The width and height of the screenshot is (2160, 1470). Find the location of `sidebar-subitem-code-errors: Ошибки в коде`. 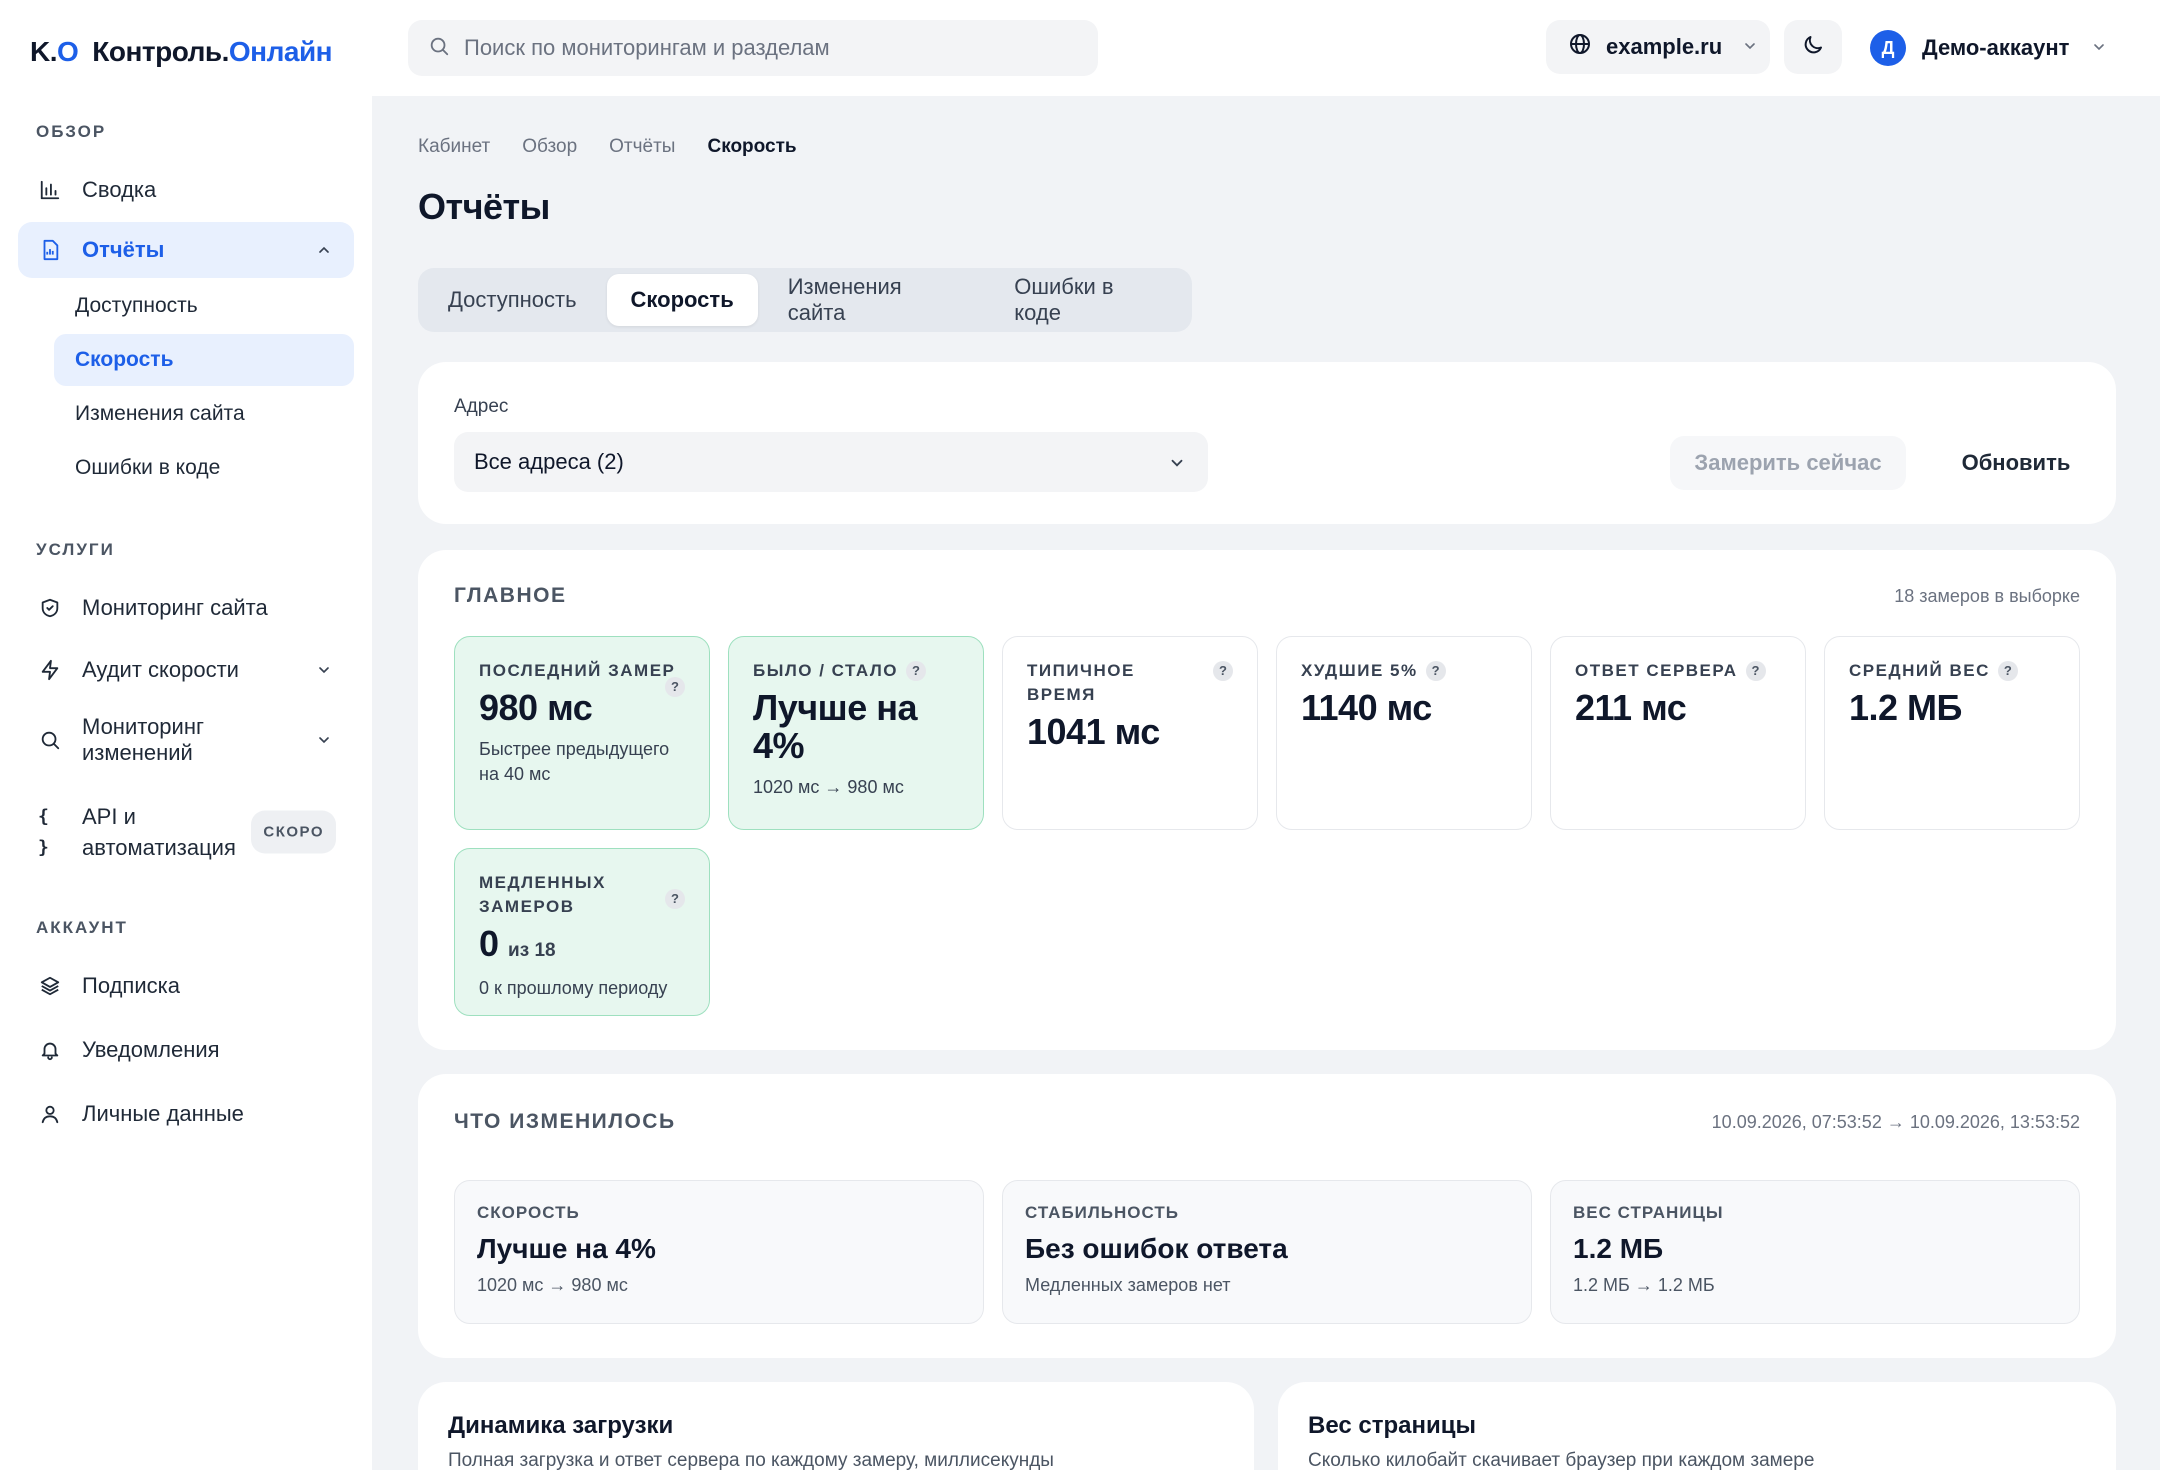

sidebar-subitem-code-errors: Ошибки в коде is located at coordinates (204, 468).